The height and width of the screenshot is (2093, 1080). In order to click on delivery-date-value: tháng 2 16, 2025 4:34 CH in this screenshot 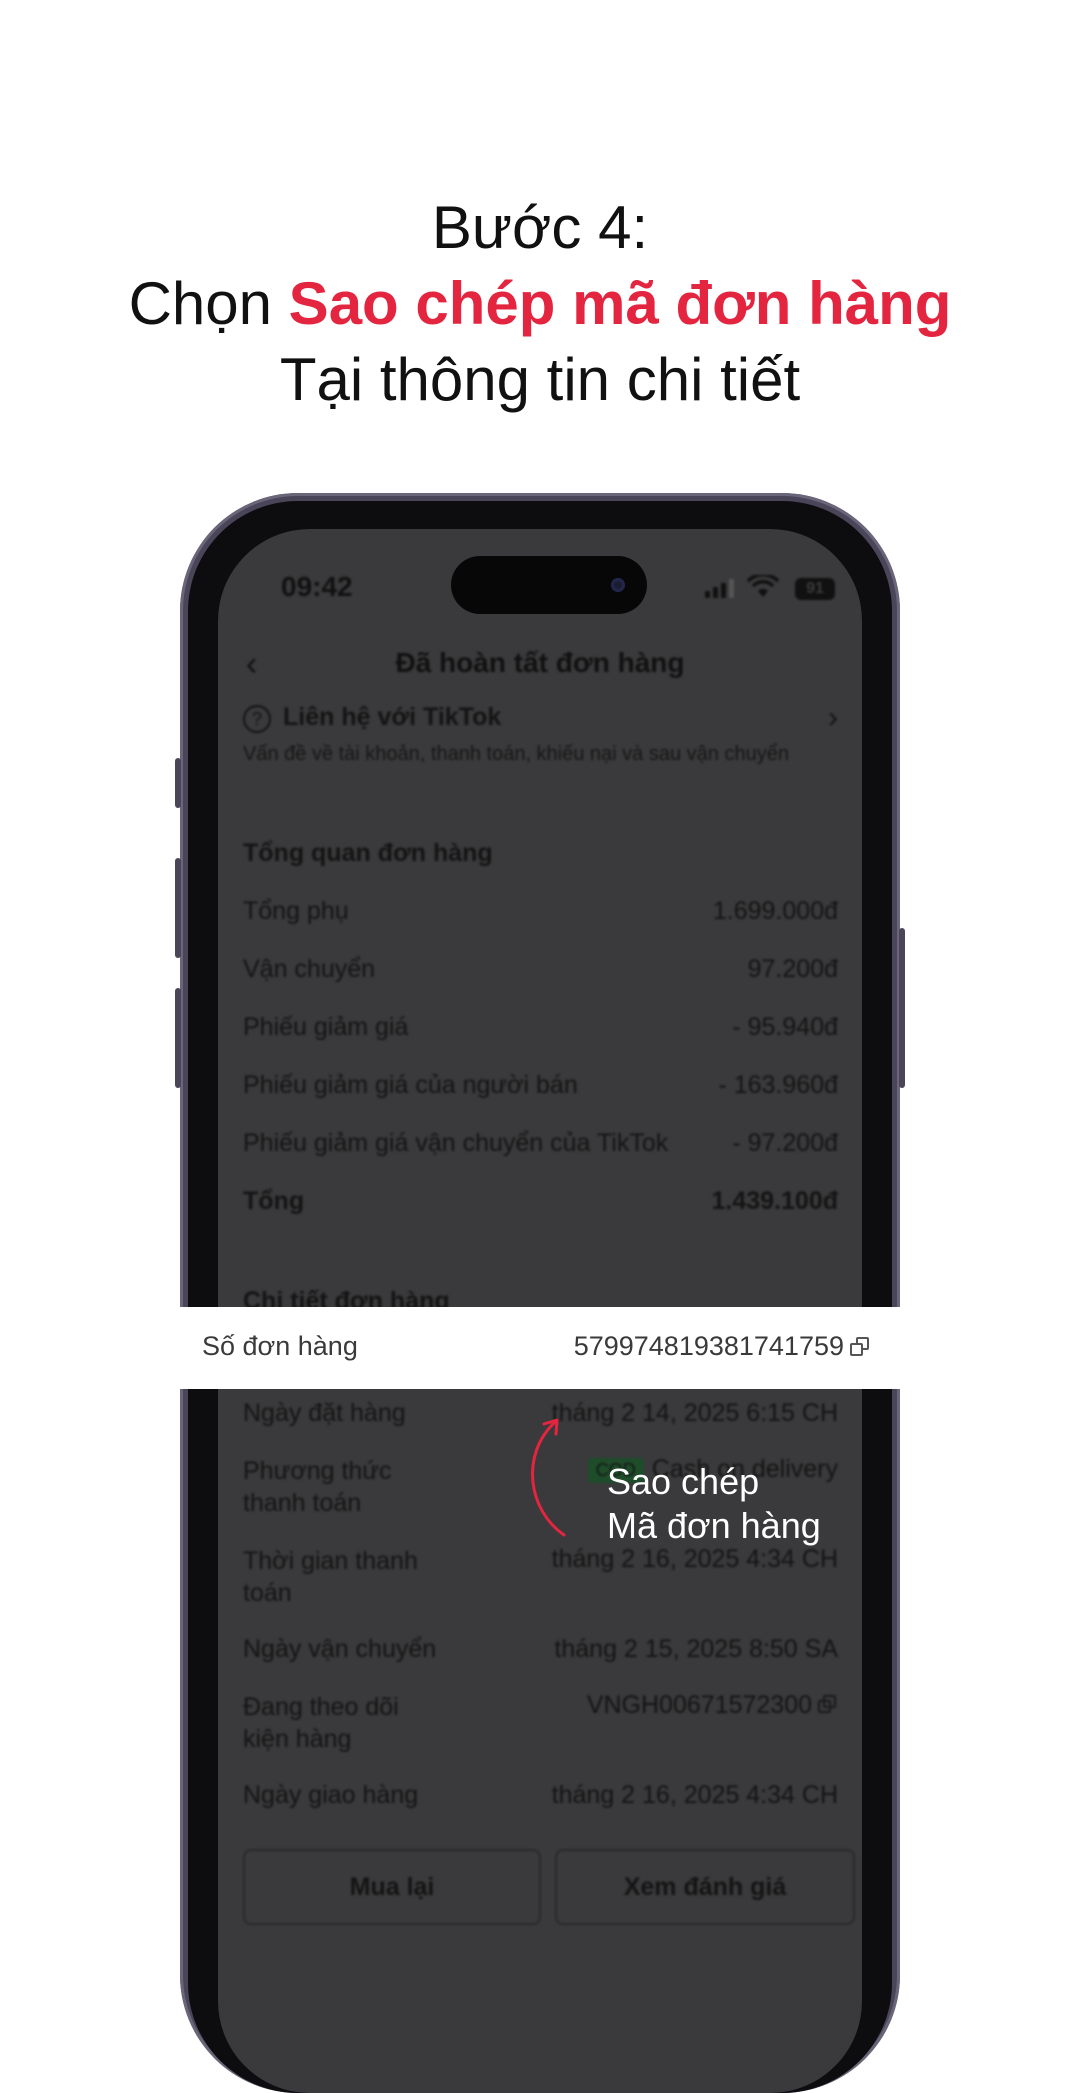, I will do `click(694, 1795)`.